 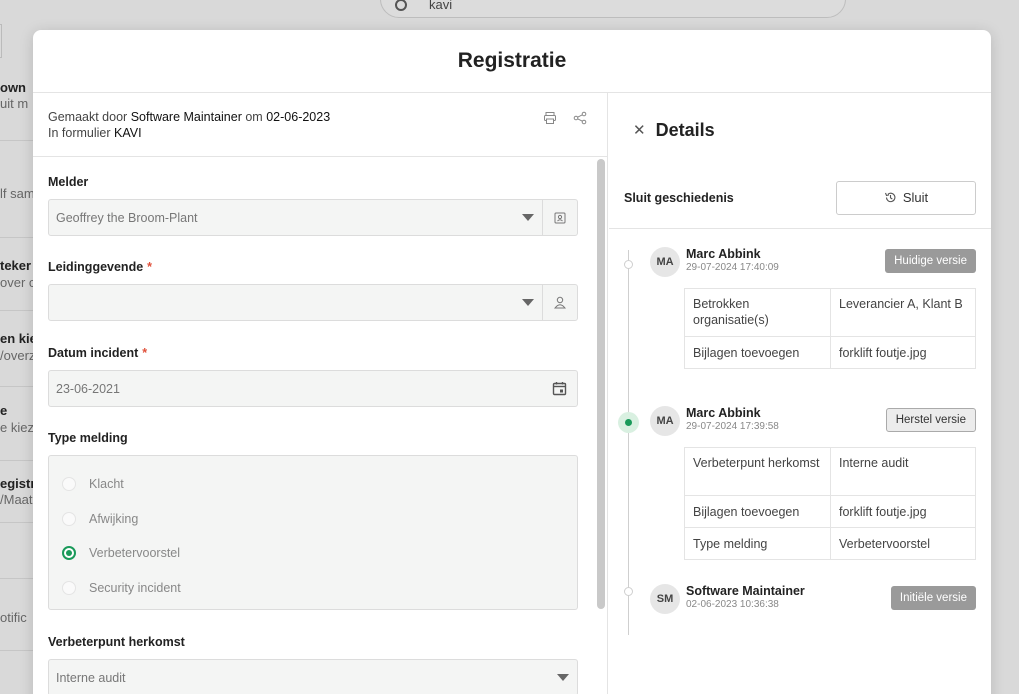 I want to click on change-field: Betrokken organisatie(s), so click(x=757, y=312).